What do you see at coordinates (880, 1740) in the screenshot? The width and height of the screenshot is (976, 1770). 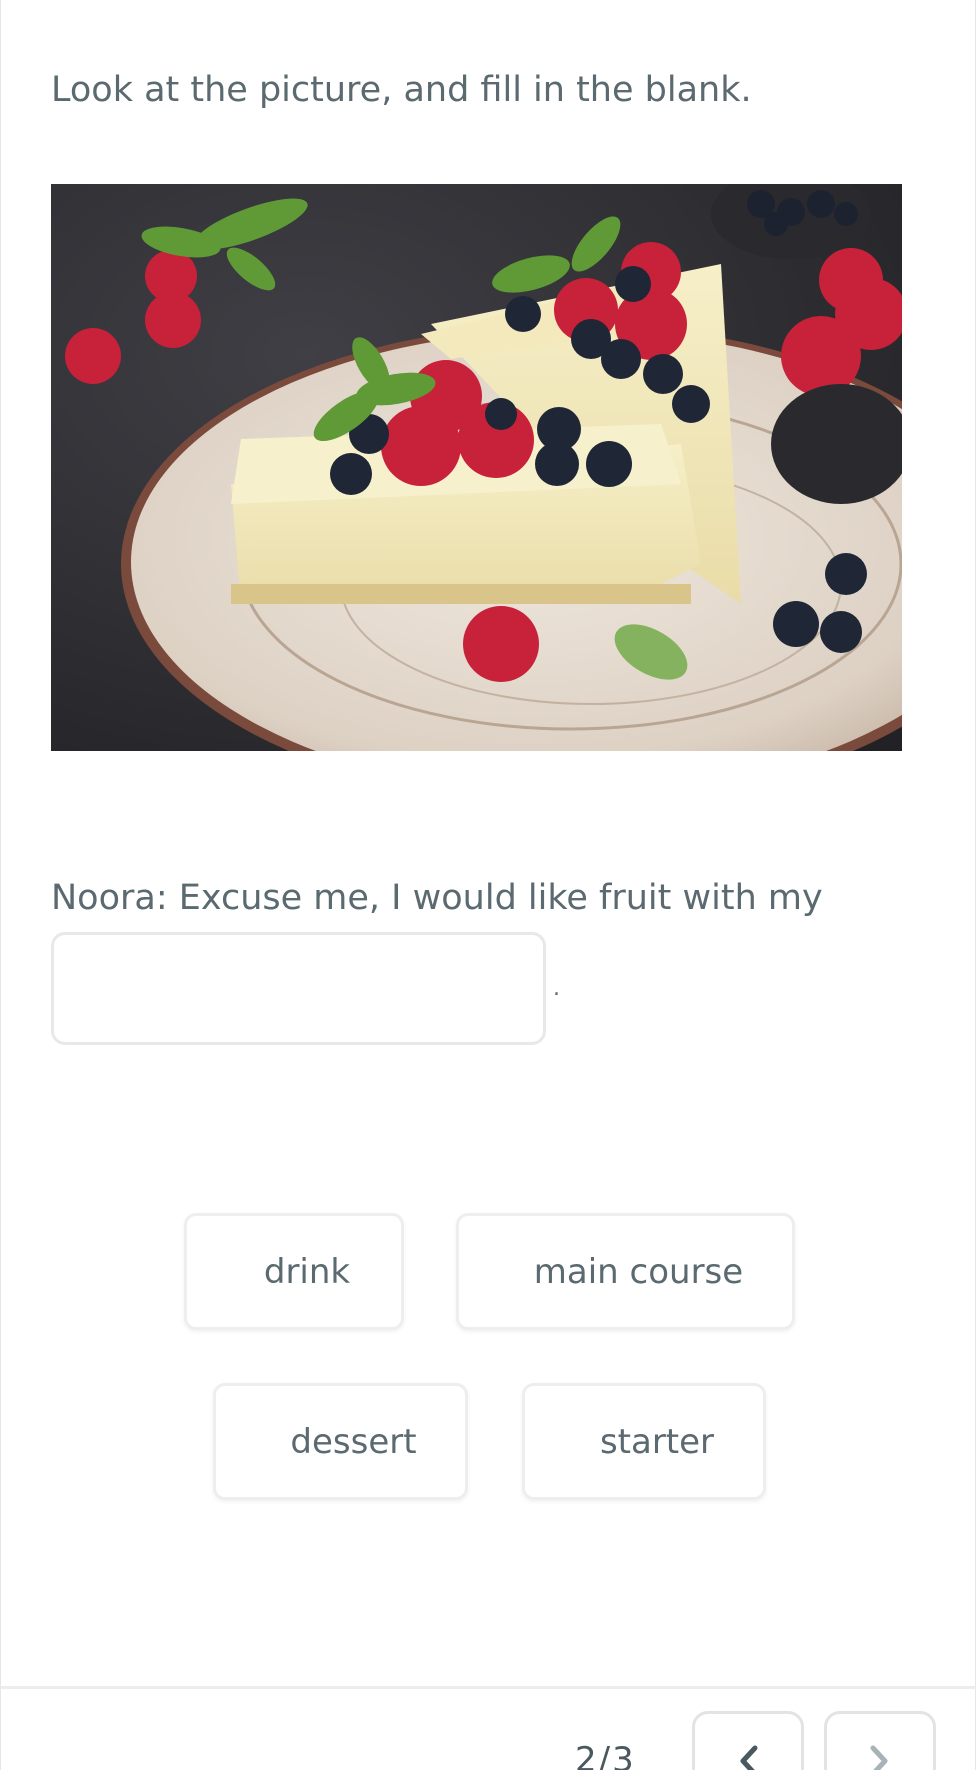 I see `next-button` at bounding box center [880, 1740].